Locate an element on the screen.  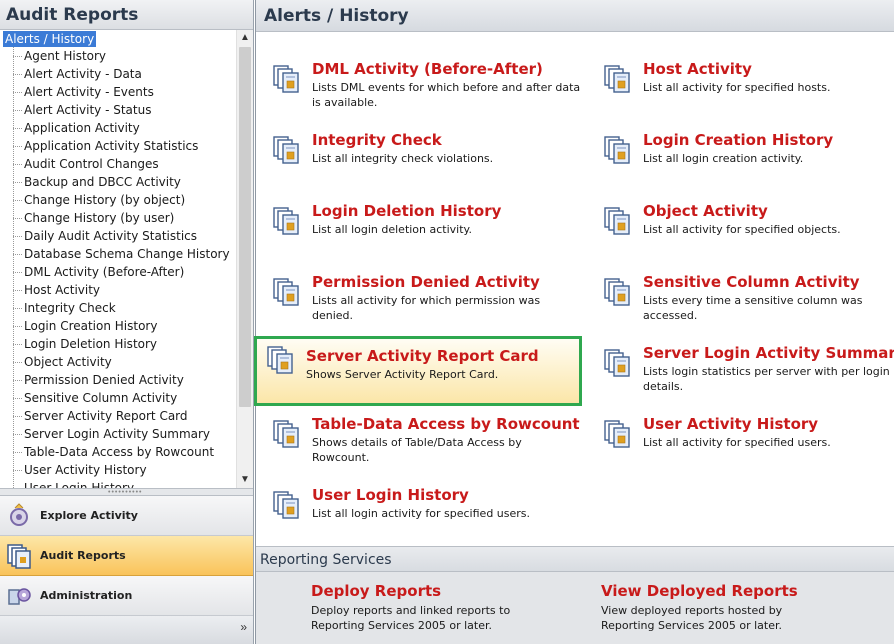
tree-item-alert-activity-status: Alert Activity - Status is located at coordinates (87, 110).